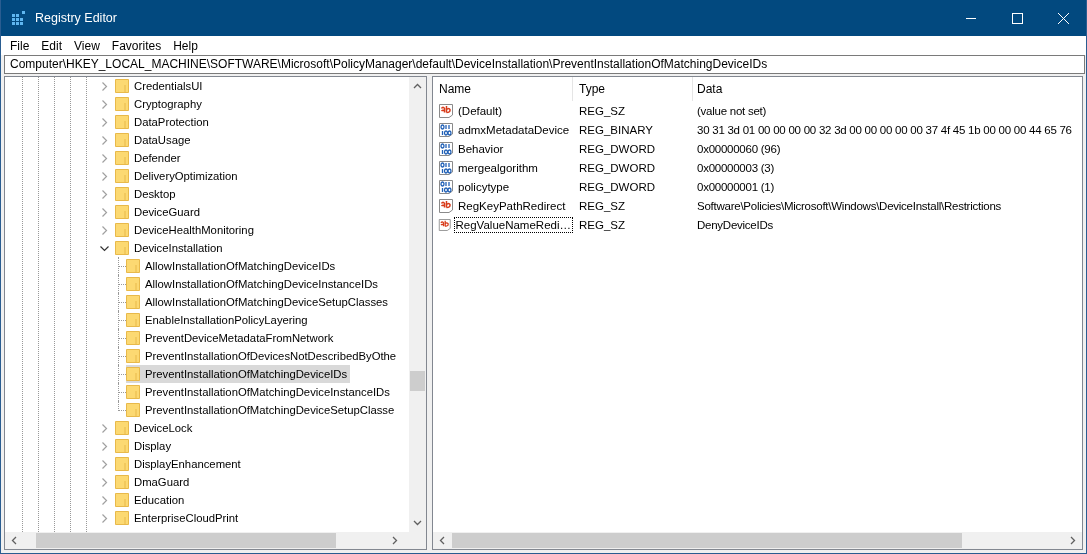 The height and width of the screenshot is (554, 1087). I want to click on address-field: Computer\HKEY_LOCAL_MACHINE\SOFTWARE\Microsoft\PolicyManager\default\DeviceInstallation\PreventInstallationOfMatchingDeviceIDs, so click(544, 64).